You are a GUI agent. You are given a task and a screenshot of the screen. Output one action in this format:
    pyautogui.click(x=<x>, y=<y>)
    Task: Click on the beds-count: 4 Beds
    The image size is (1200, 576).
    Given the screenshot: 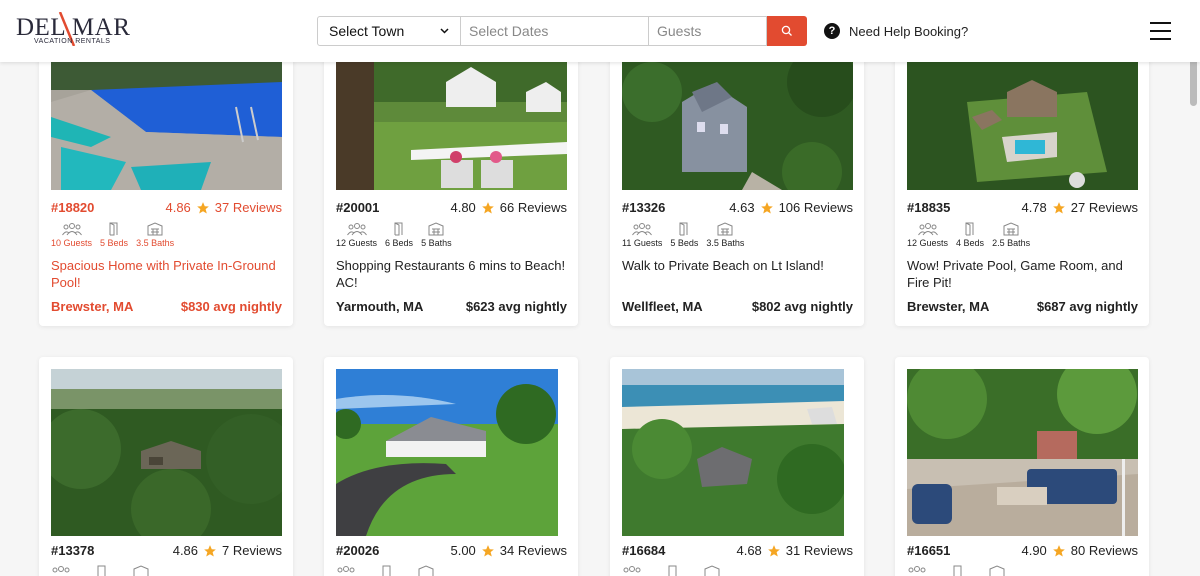 What is the action you would take?
    pyautogui.click(x=970, y=243)
    